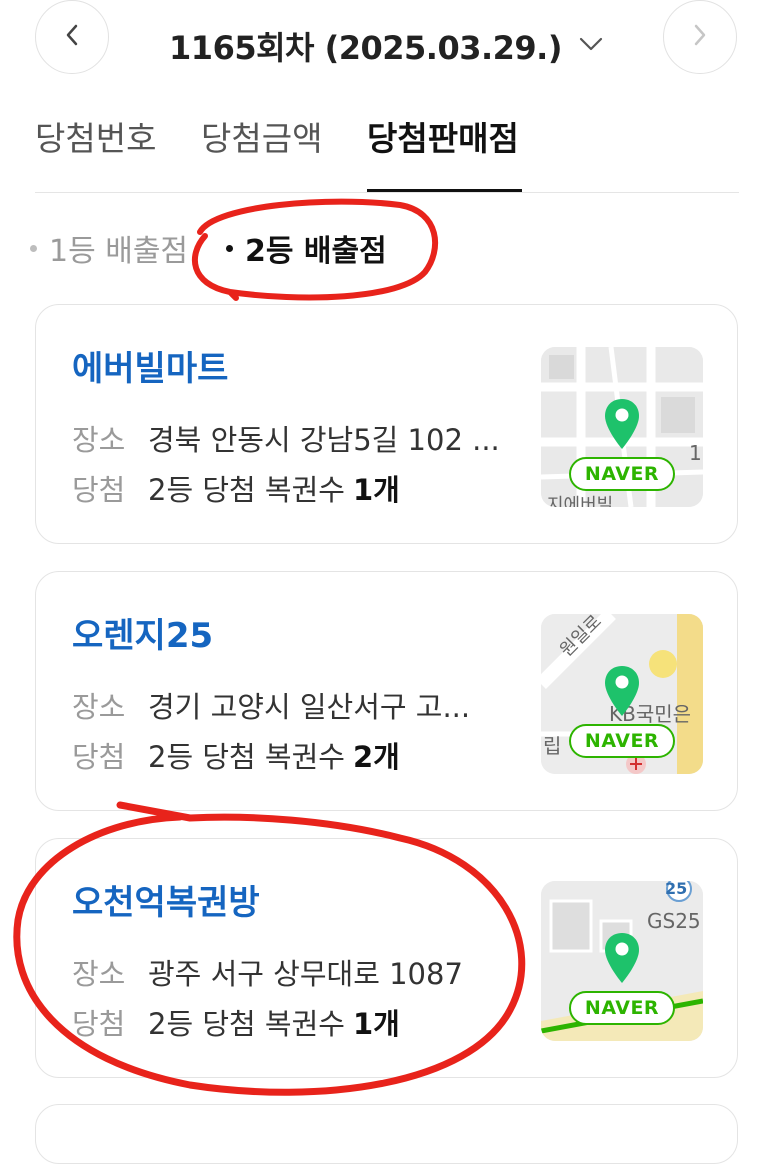  Describe the element at coordinates (591, 46) in the screenshot. I see `chevron-down-icon` at that location.